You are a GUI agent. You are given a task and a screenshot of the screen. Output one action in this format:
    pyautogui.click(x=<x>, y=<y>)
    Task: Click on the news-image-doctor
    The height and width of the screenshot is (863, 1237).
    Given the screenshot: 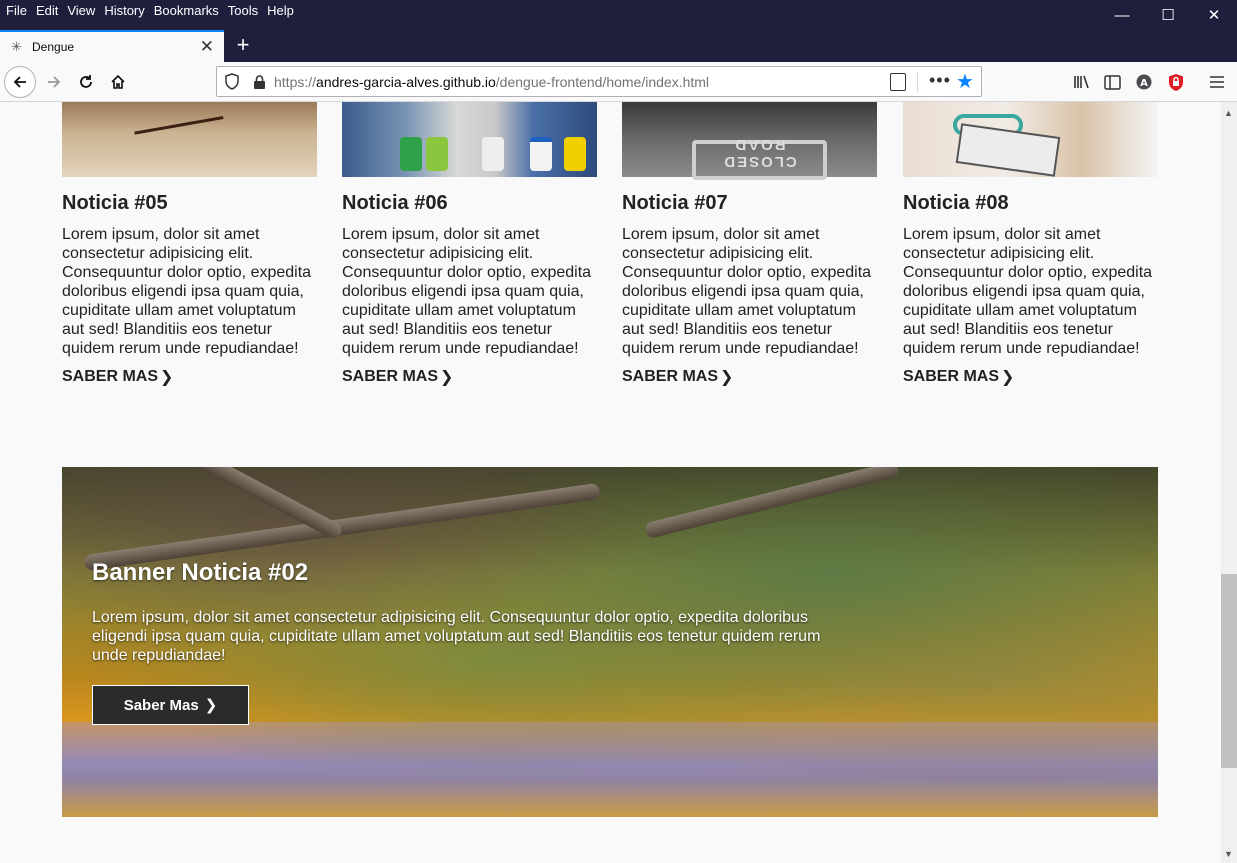 What is the action you would take?
    pyautogui.click(x=1030, y=139)
    